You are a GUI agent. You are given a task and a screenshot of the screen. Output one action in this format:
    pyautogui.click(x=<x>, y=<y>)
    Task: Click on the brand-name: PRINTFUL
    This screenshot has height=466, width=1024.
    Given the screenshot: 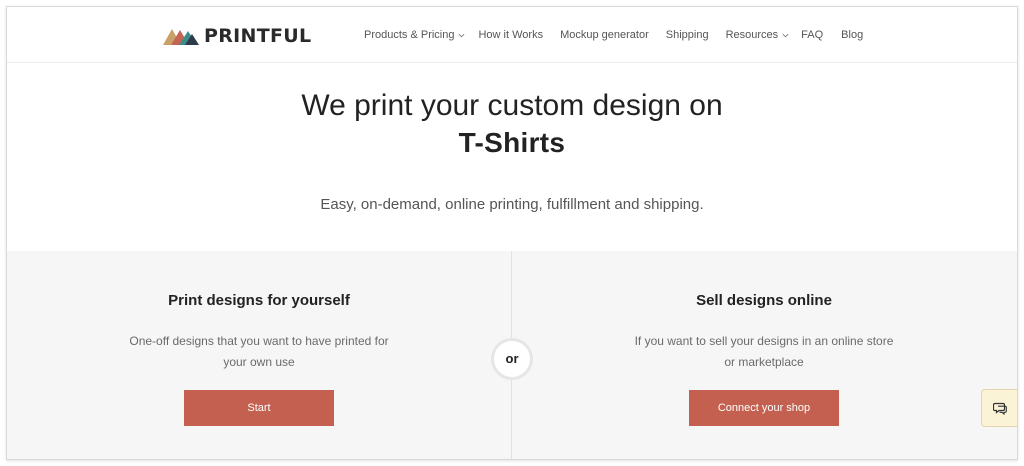 What is the action you would take?
    pyautogui.click(x=258, y=36)
    